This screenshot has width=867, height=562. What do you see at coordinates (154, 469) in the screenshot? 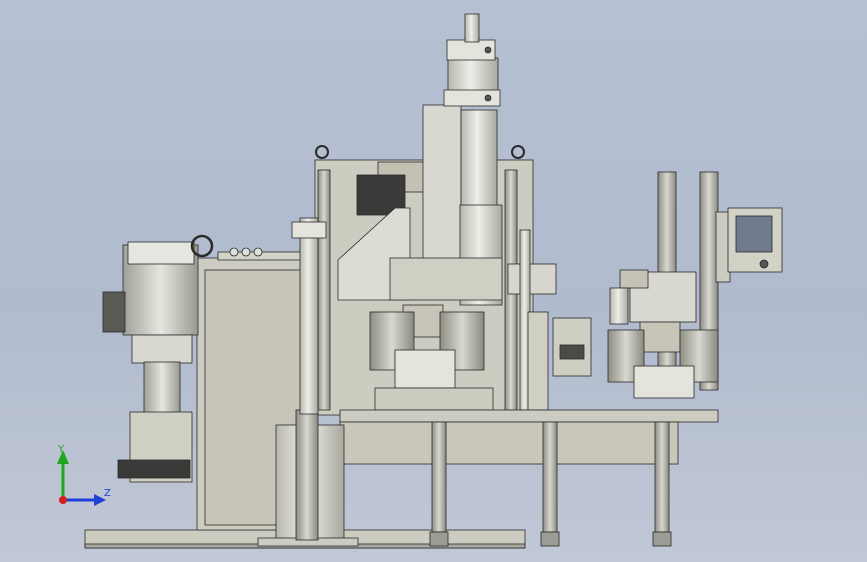
I see `left-gearbox-dark` at bounding box center [154, 469].